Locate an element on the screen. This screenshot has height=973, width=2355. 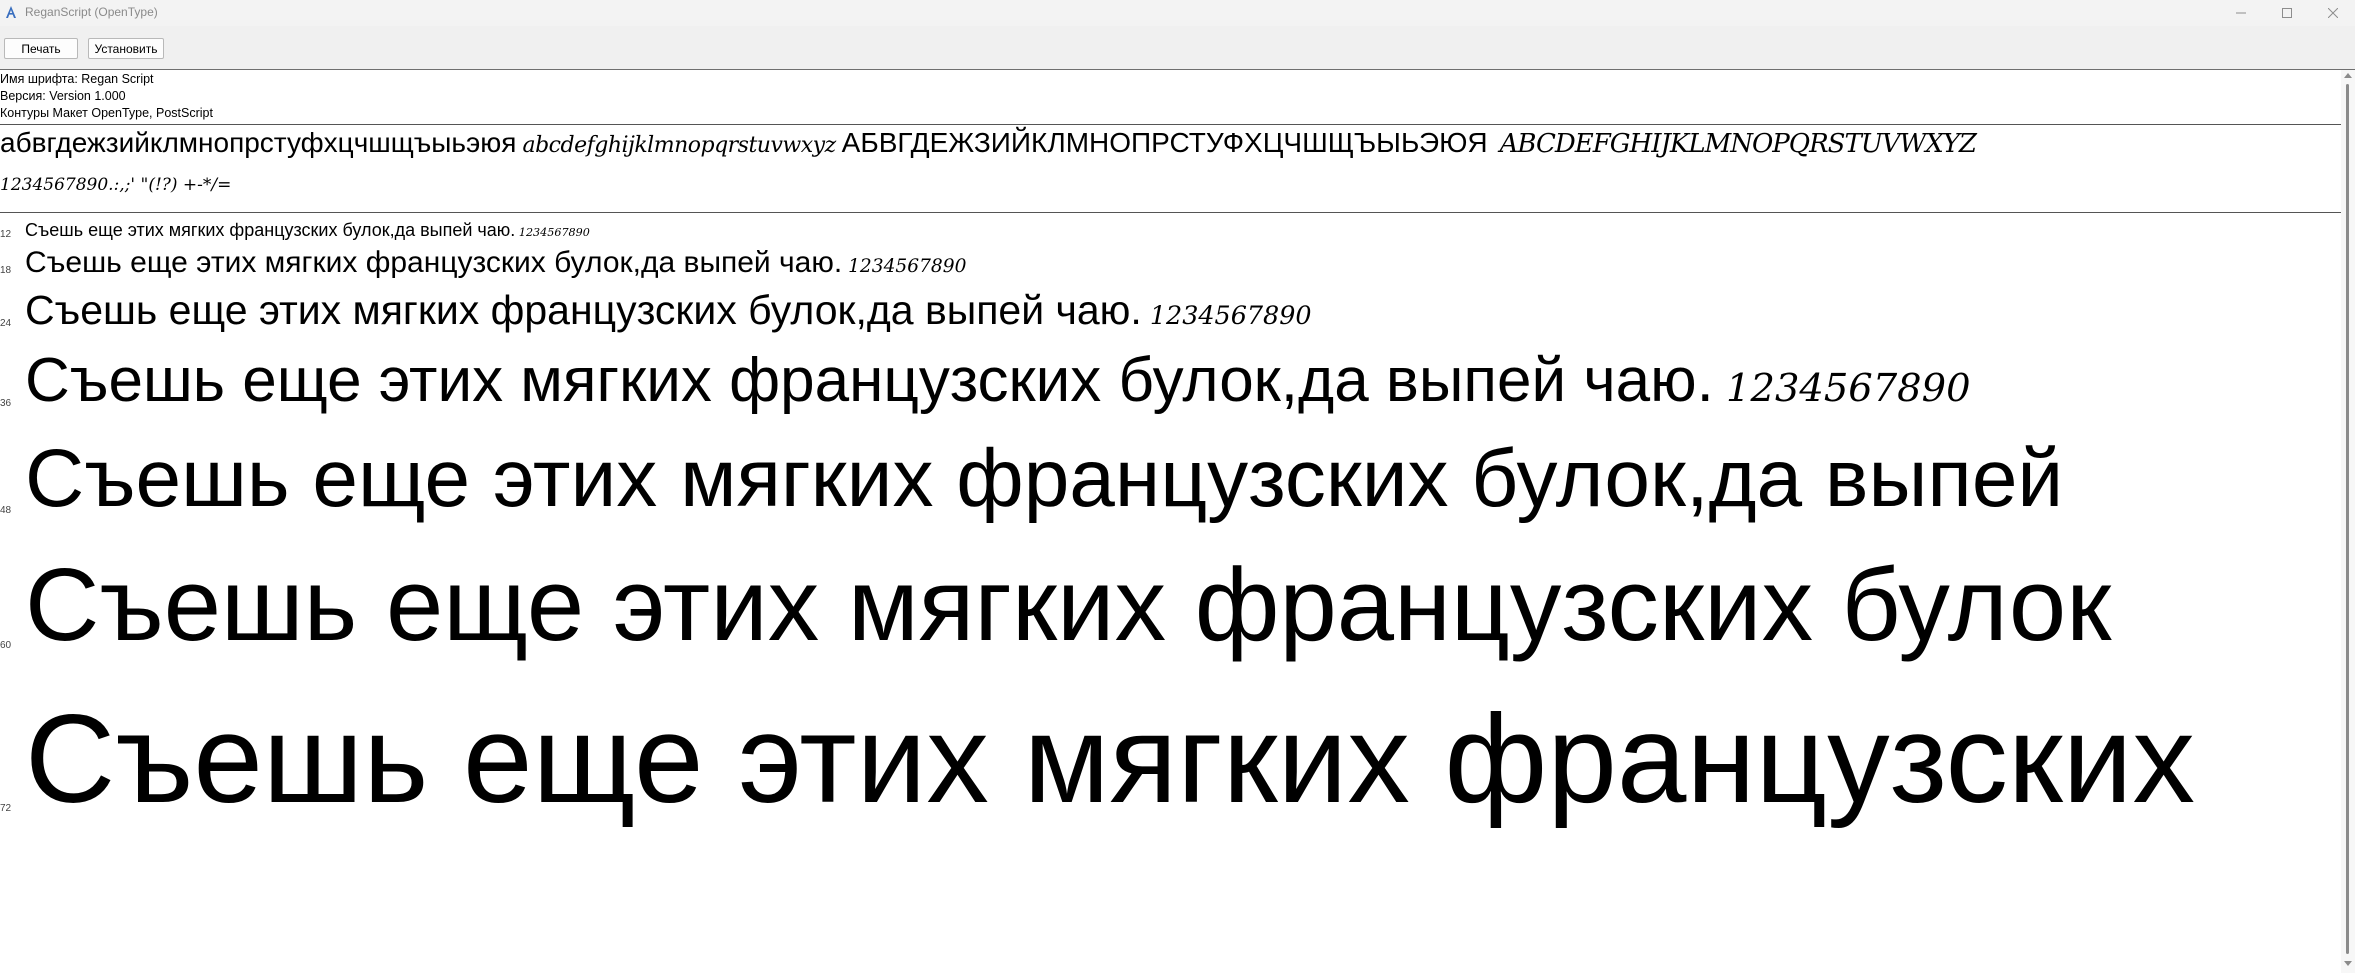
sample-text: Съешь еще этих мягких французских булок is located at coordinates (1068, 605).